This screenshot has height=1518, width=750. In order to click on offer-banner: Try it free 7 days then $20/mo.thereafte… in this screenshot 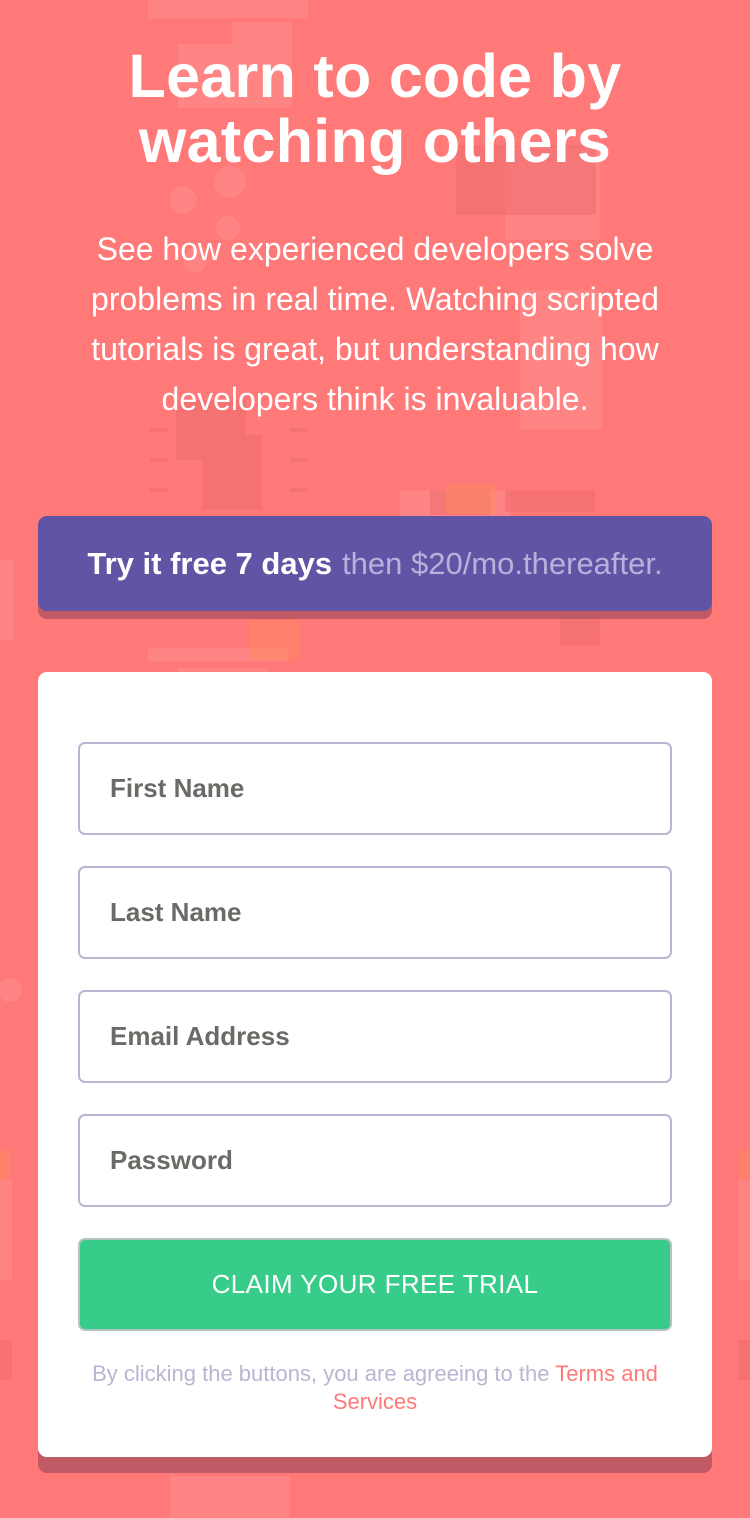, I will do `click(375, 563)`.